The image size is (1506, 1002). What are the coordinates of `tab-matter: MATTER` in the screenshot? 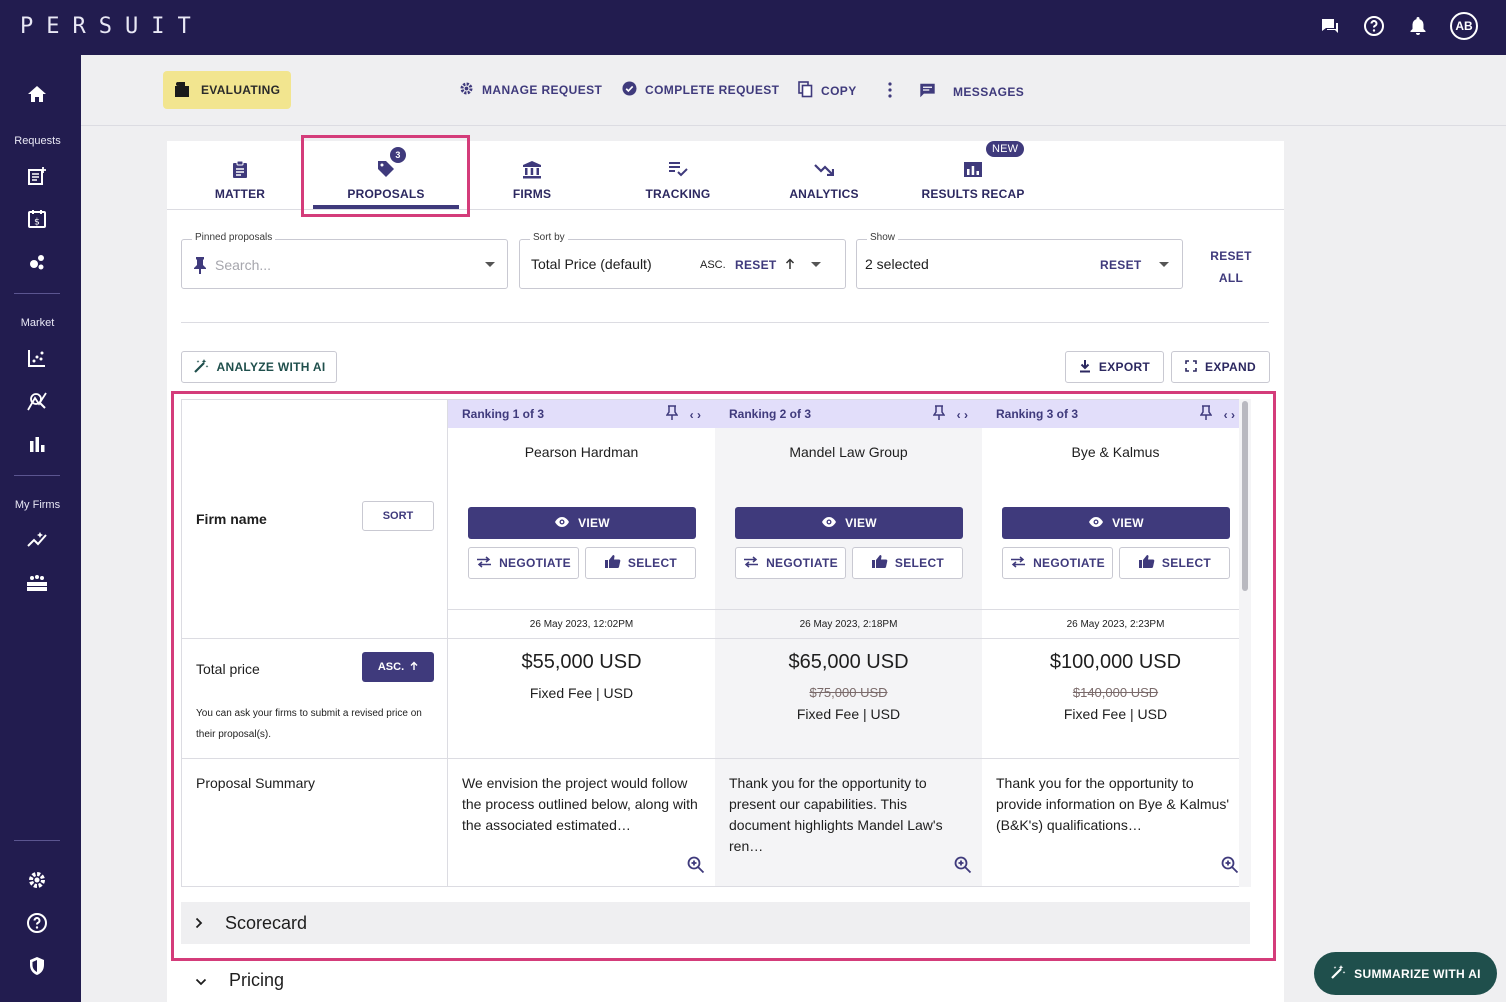 It's located at (240, 175).